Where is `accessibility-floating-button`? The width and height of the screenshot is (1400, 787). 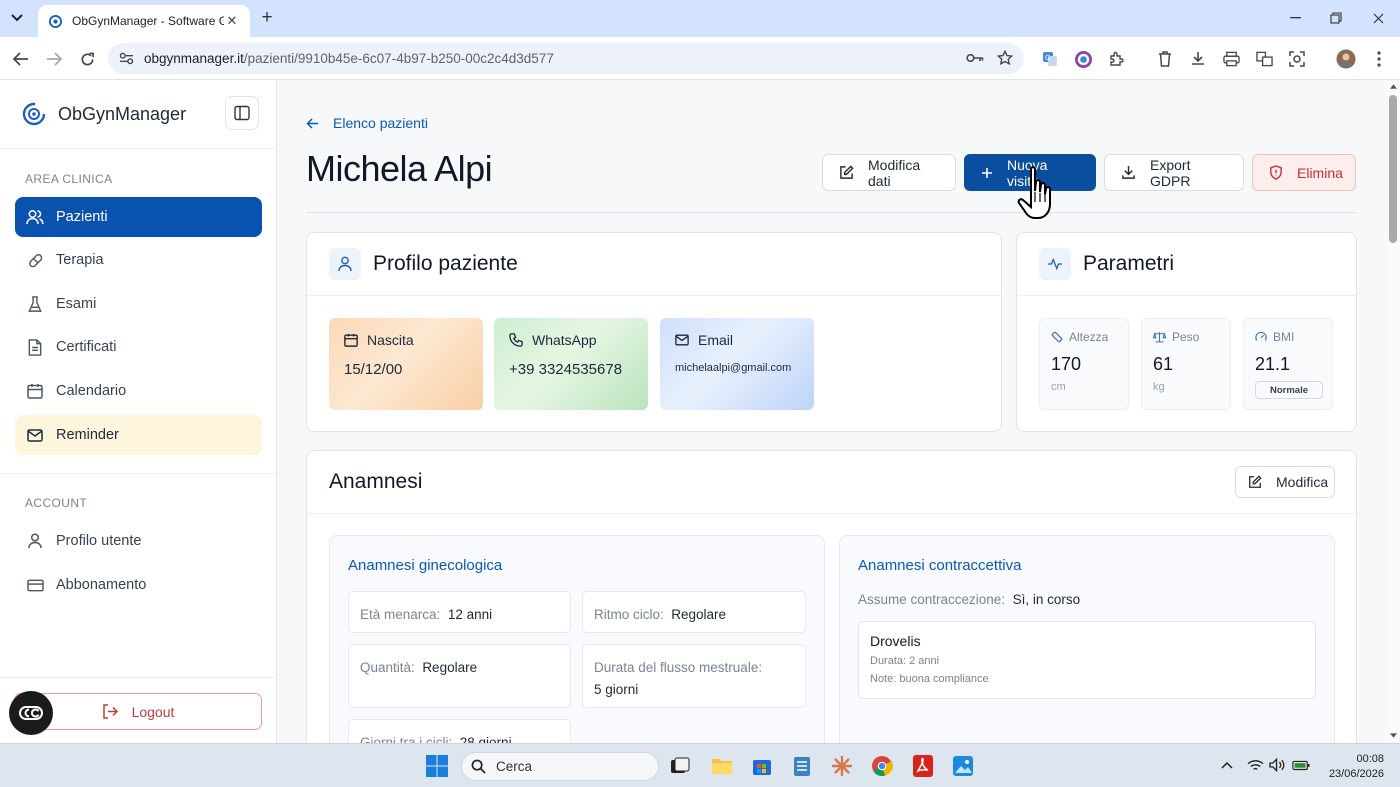
accessibility-floating-button is located at coordinates (31, 713).